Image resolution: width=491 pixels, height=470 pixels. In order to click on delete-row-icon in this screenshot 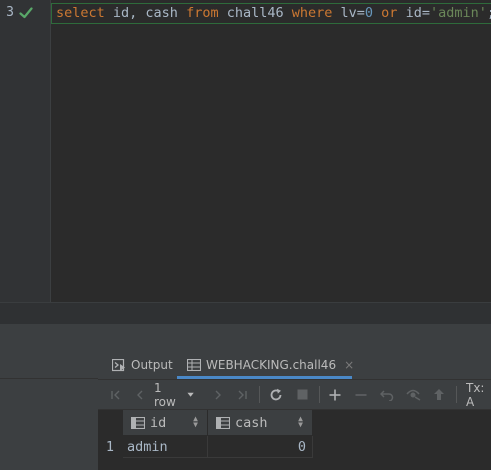, I will do `click(361, 394)`.